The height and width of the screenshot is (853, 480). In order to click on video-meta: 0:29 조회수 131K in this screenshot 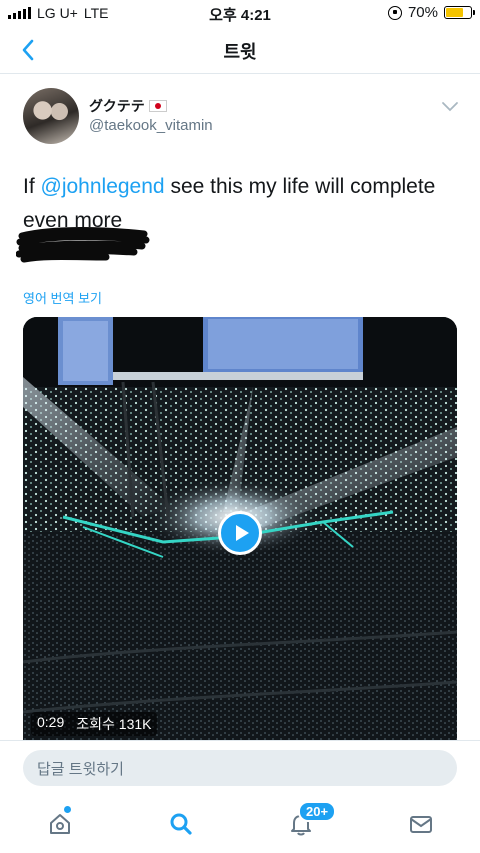, I will do `click(94, 724)`.